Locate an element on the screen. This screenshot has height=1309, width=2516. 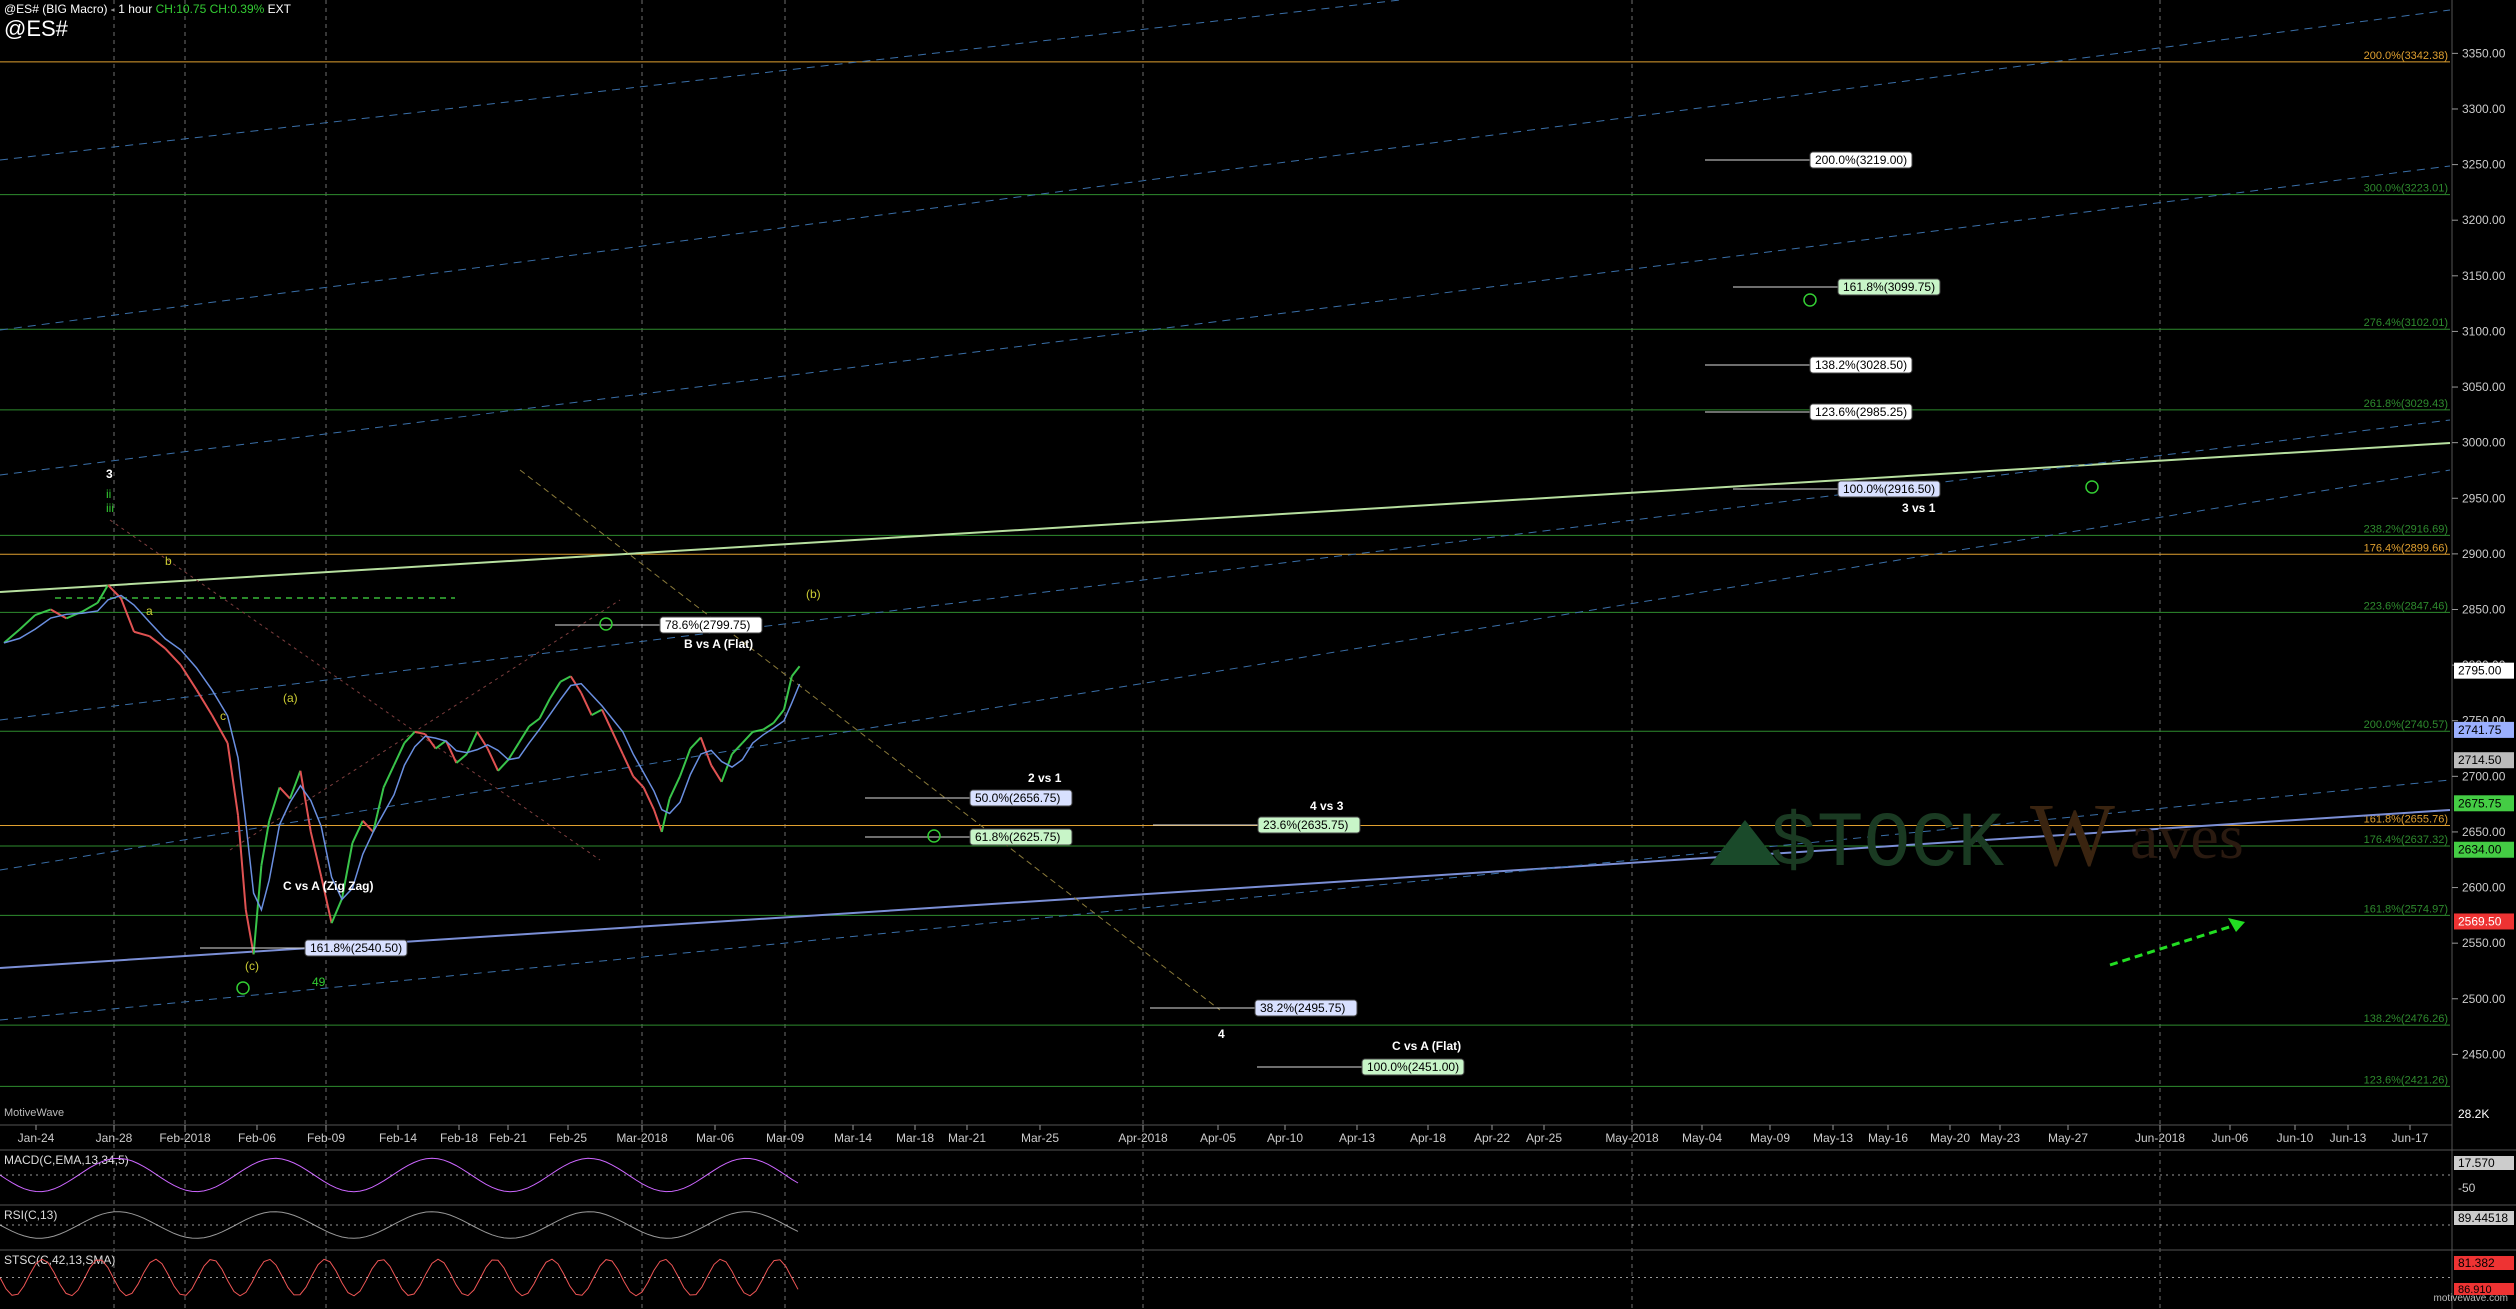
y-tick-label: 3150.00 is located at coordinates (2484, 276).